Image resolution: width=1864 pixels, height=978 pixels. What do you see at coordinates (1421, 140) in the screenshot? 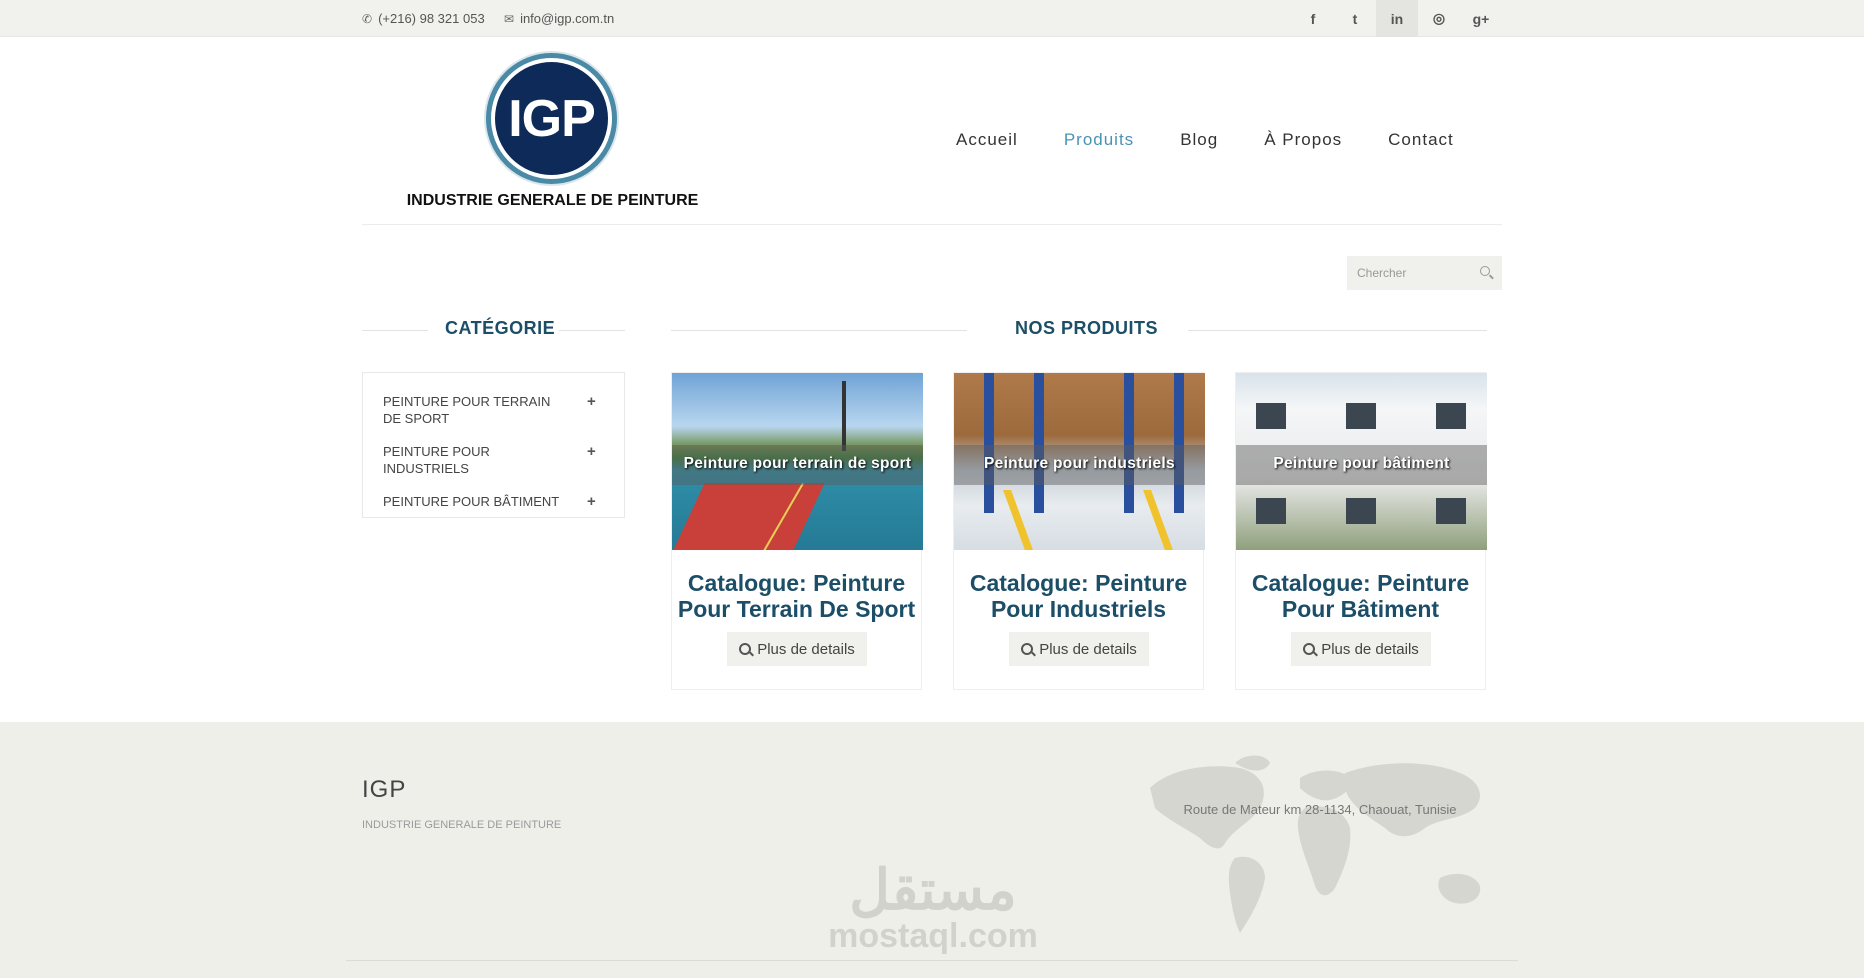
I see `nav-item-contact: Contact` at bounding box center [1421, 140].